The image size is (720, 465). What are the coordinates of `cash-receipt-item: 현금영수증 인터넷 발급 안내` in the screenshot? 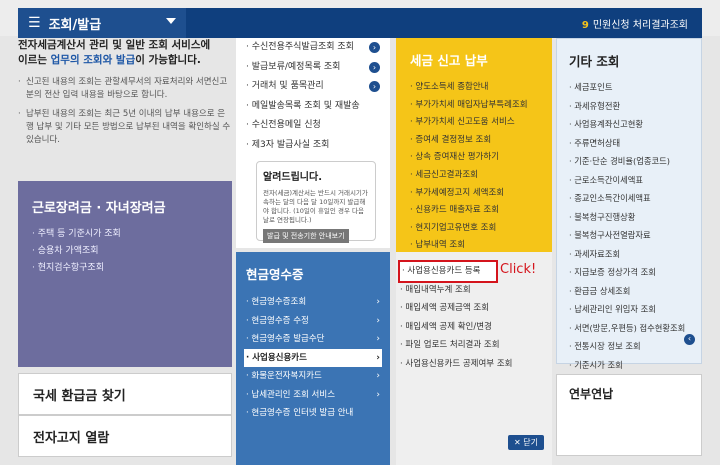 It's located at (313, 413).